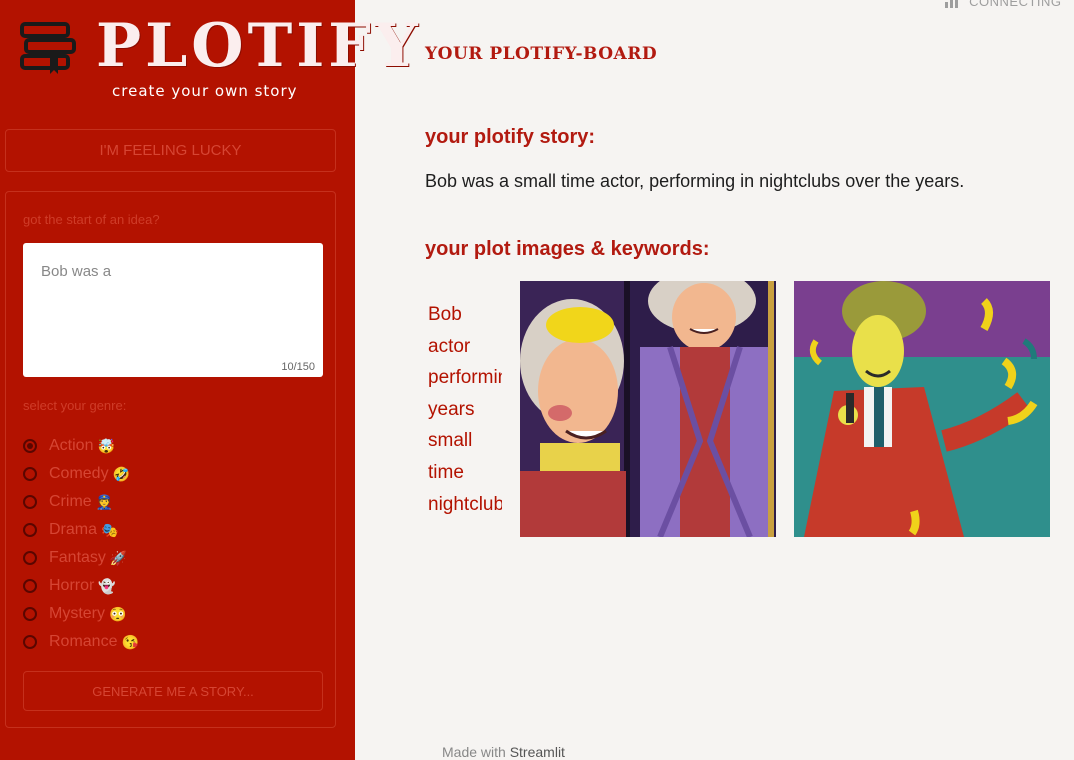 This screenshot has width=1074, height=760. What do you see at coordinates (510, 137) in the screenshot?
I see `story-heading: your plotify story:` at bounding box center [510, 137].